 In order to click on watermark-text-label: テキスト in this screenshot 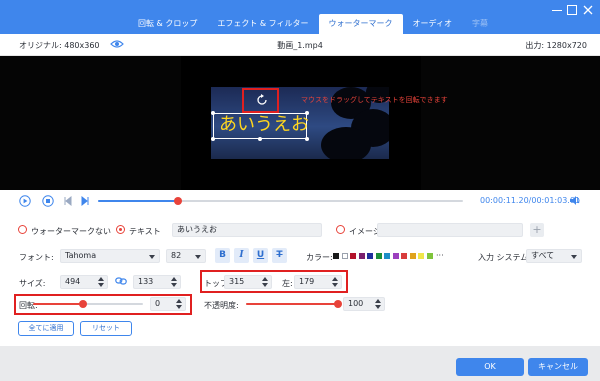, I will do `click(145, 231)`.